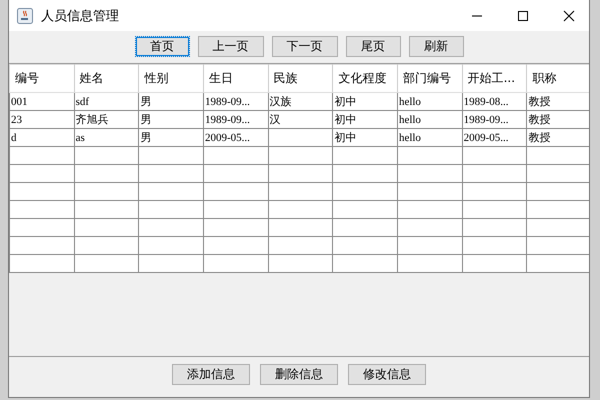 The width and height of the screenshot is (600, 400). I want to click on column-header: 文化程度, so click(365, 78).